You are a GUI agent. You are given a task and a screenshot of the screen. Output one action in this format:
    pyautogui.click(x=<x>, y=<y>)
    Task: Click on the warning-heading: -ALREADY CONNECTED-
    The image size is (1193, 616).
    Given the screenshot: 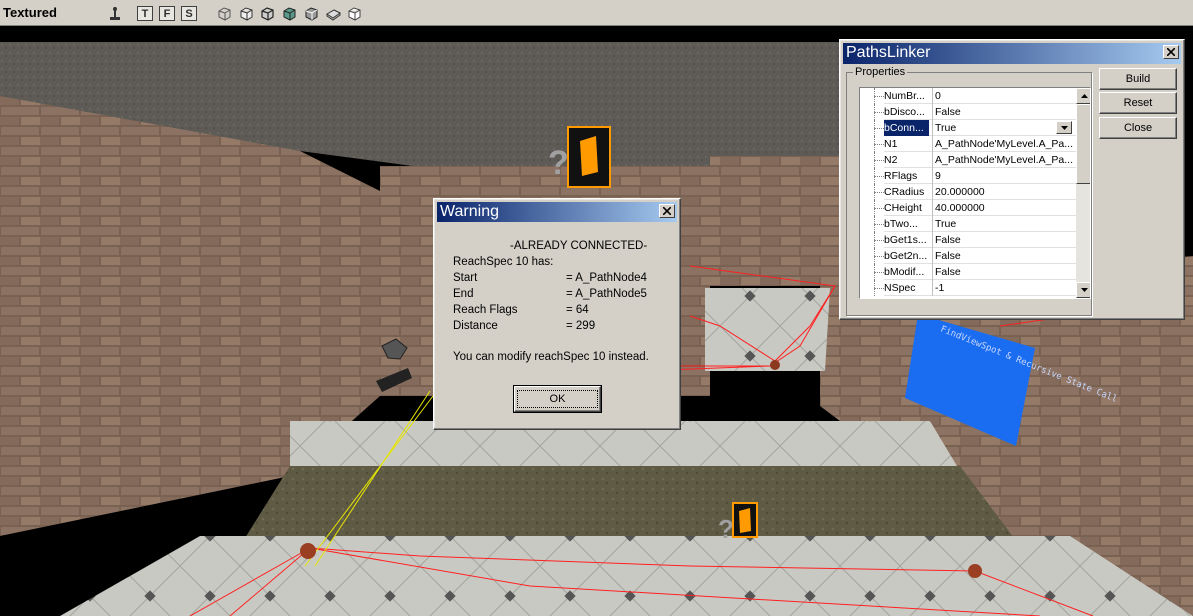 What is the action you would take?
    pyautogui.click(x=579, y=246)
    